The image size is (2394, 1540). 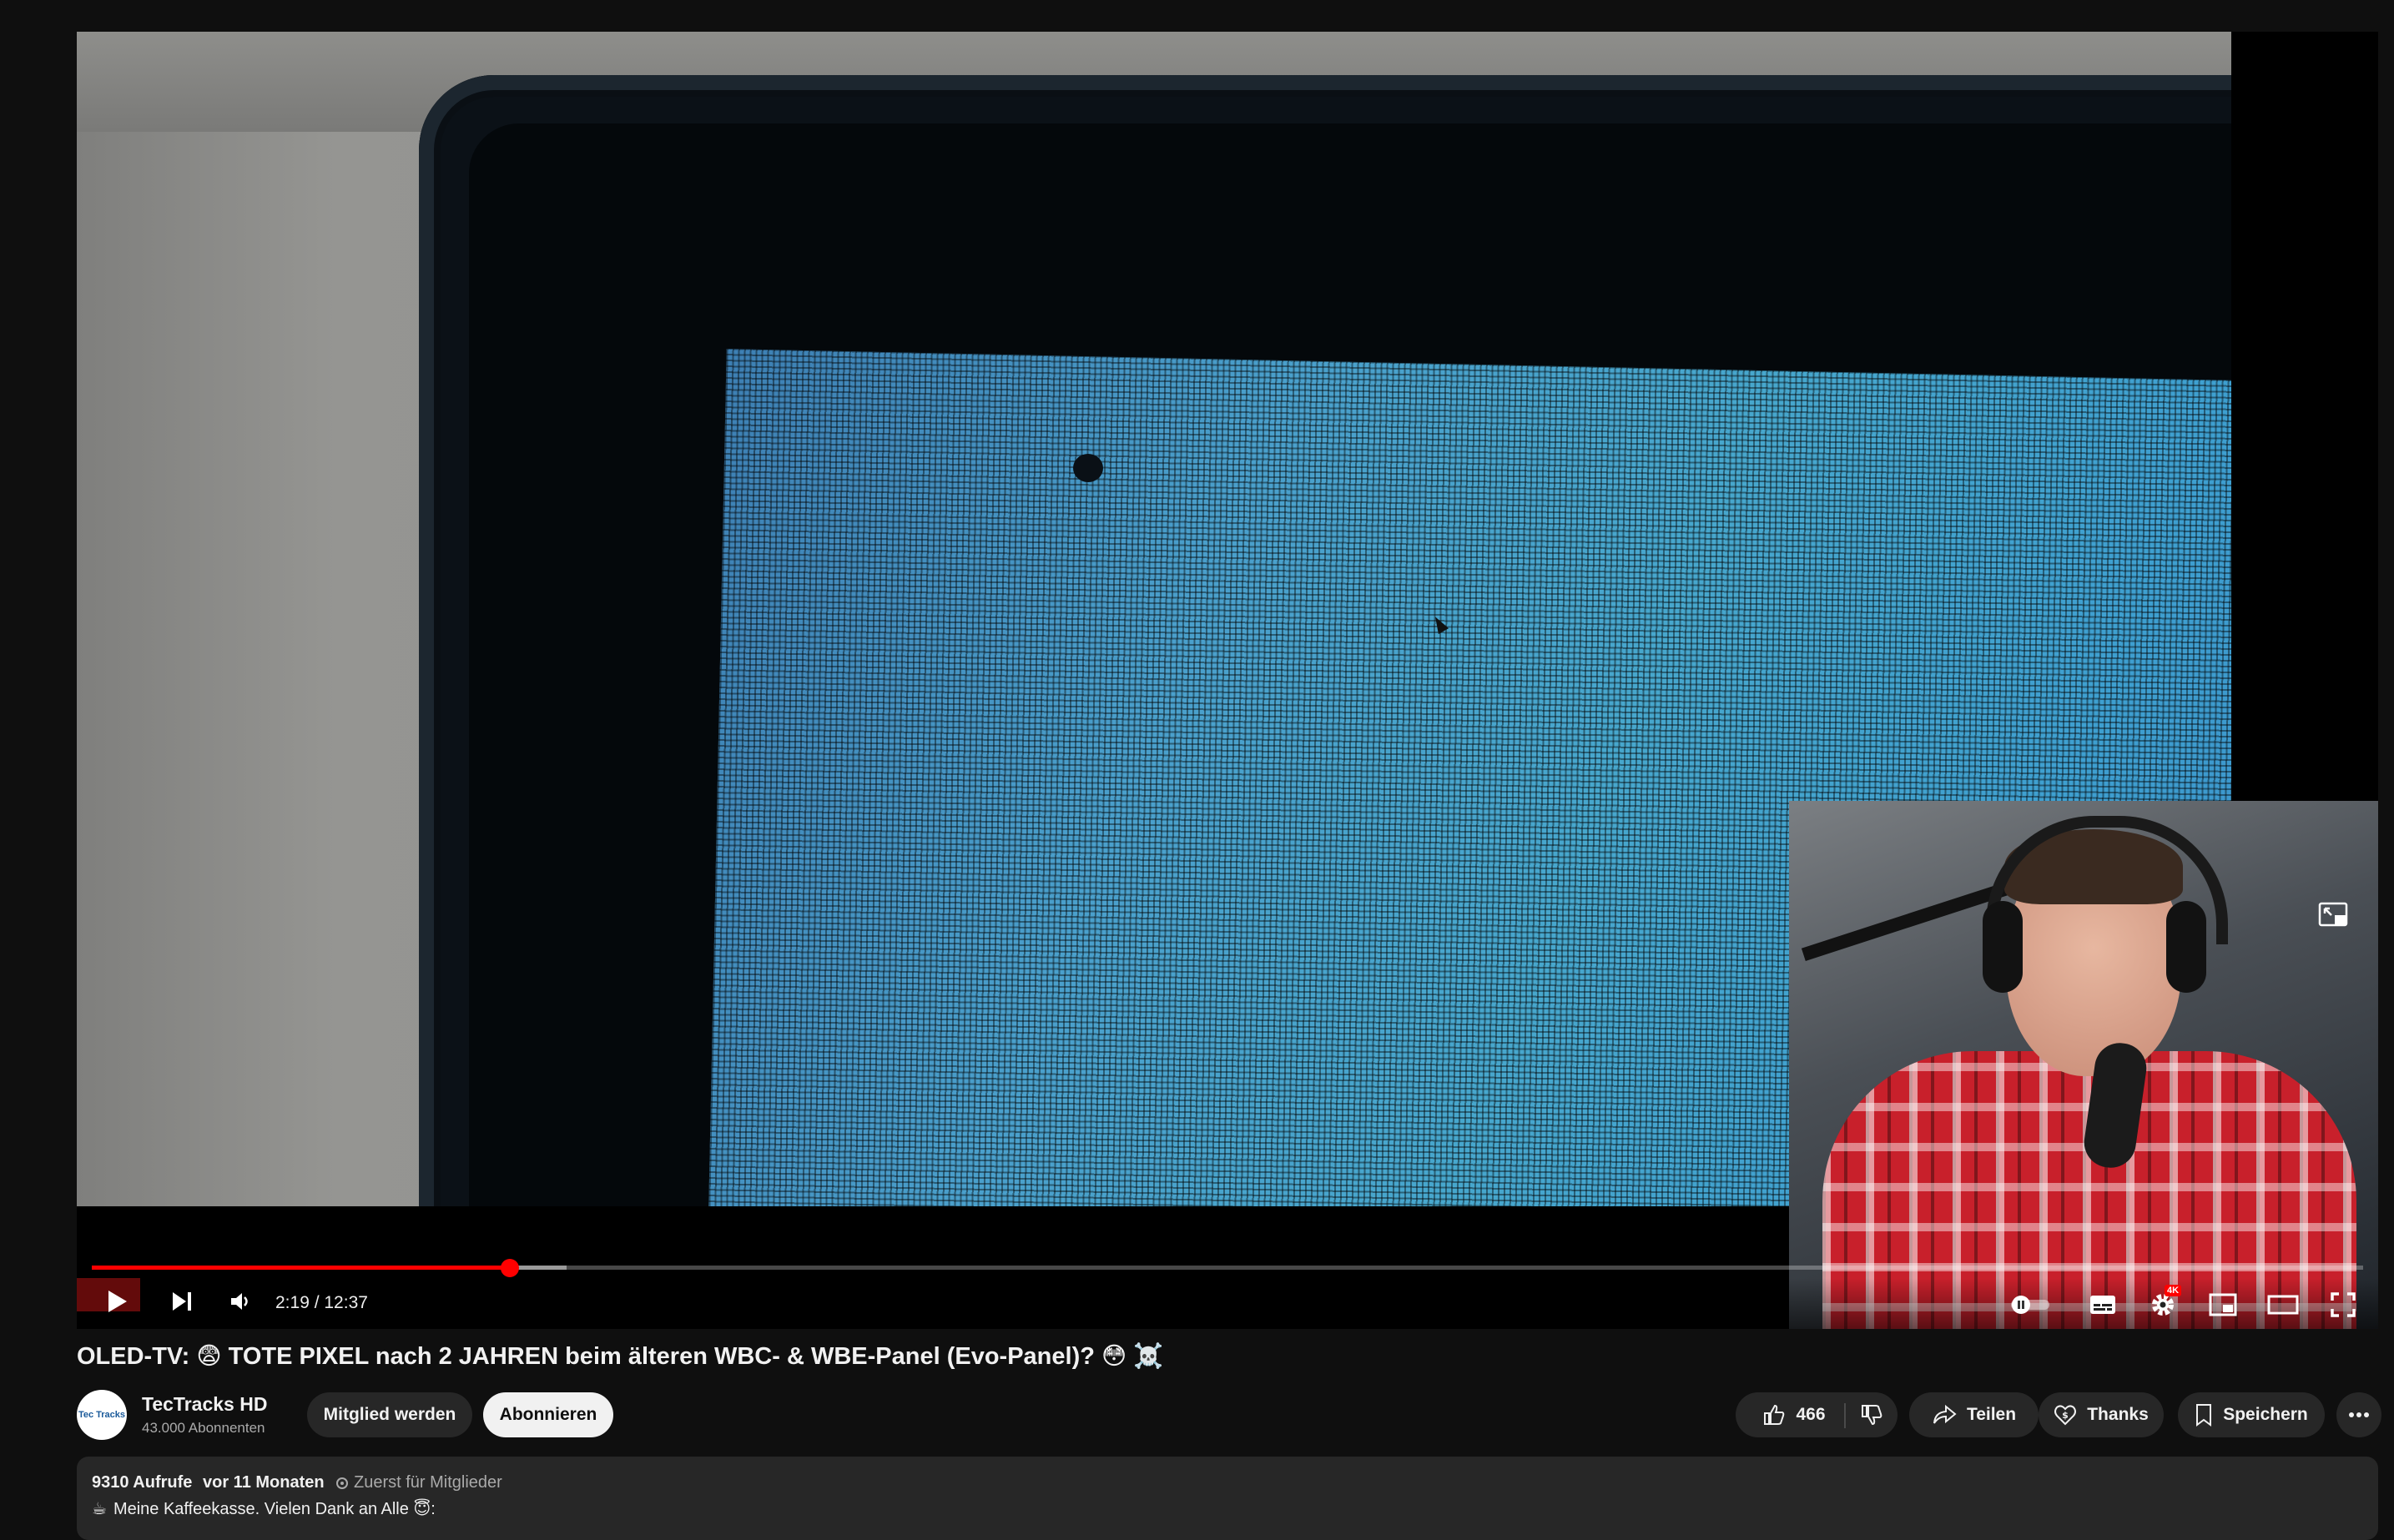 I want to click on channel-name: TecTracks HD, so click(x=204, y=1404).